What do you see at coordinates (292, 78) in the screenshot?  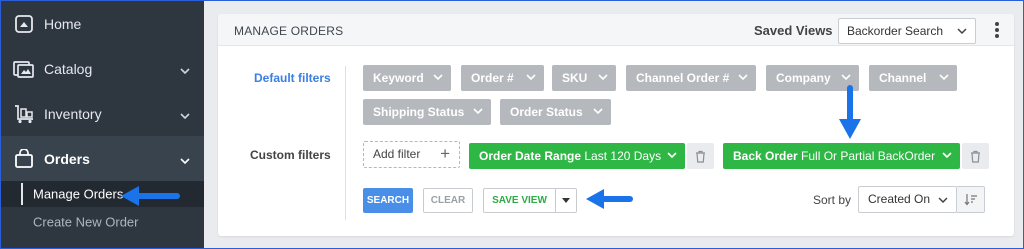 I see `default-filters-label: Default filters` at bounding box center [292, 78].